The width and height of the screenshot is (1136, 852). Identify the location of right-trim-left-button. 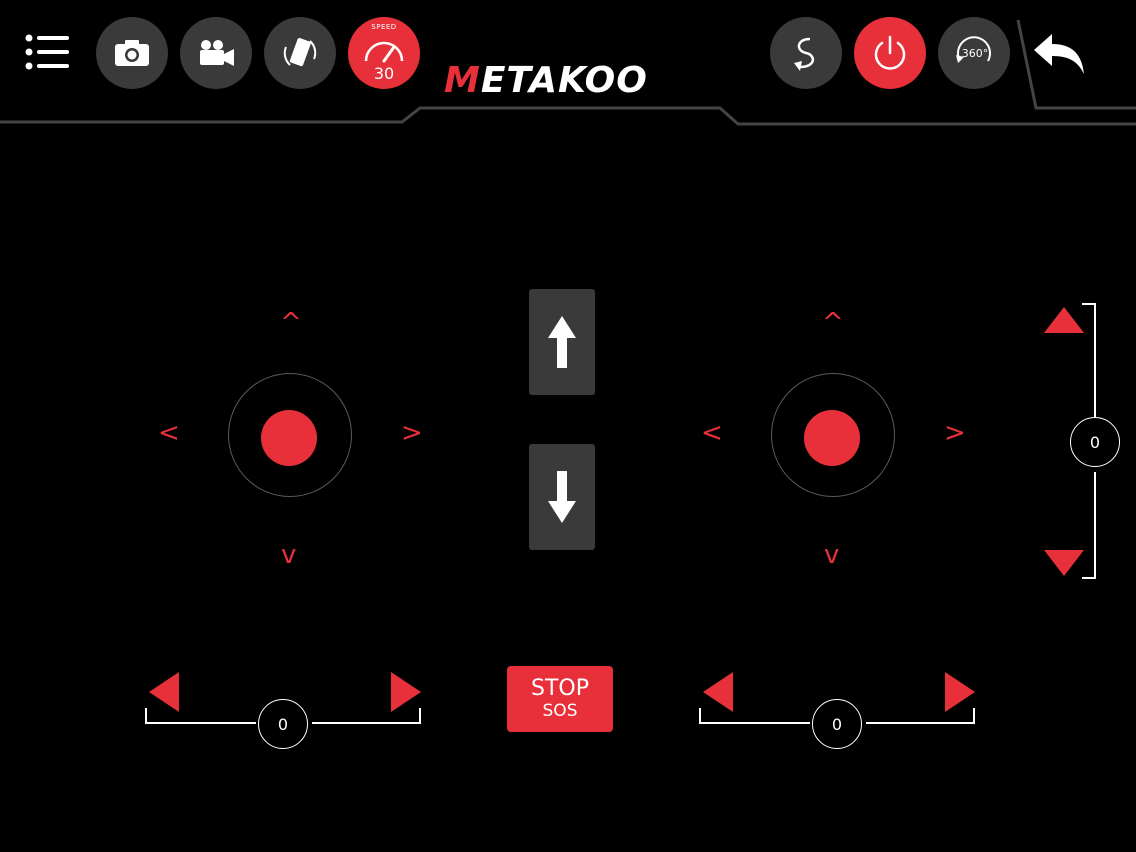
(718, 692).